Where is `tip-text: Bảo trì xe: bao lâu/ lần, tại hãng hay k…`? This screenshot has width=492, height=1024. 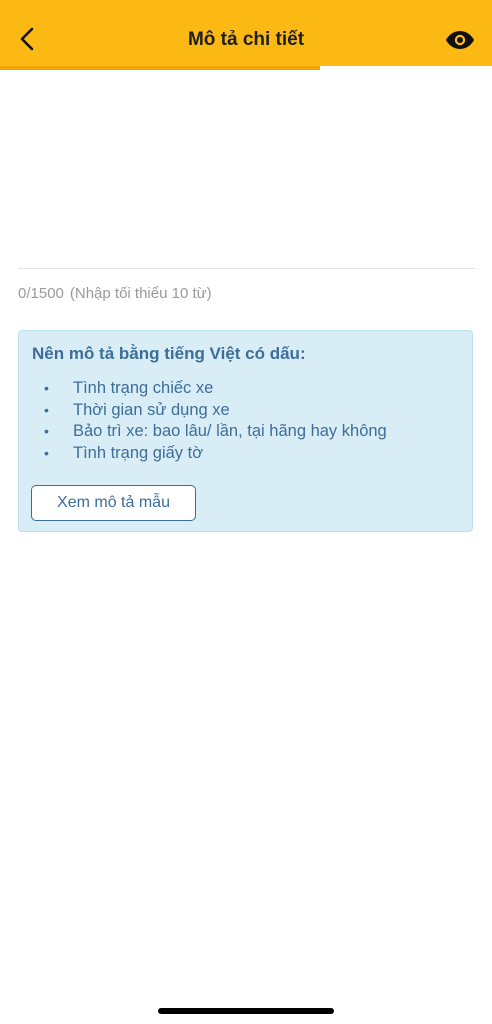
tip-text: Bảo trì xe: bao lâu/ lần, tại hãng hay k… is located at coordinates (230, 431).